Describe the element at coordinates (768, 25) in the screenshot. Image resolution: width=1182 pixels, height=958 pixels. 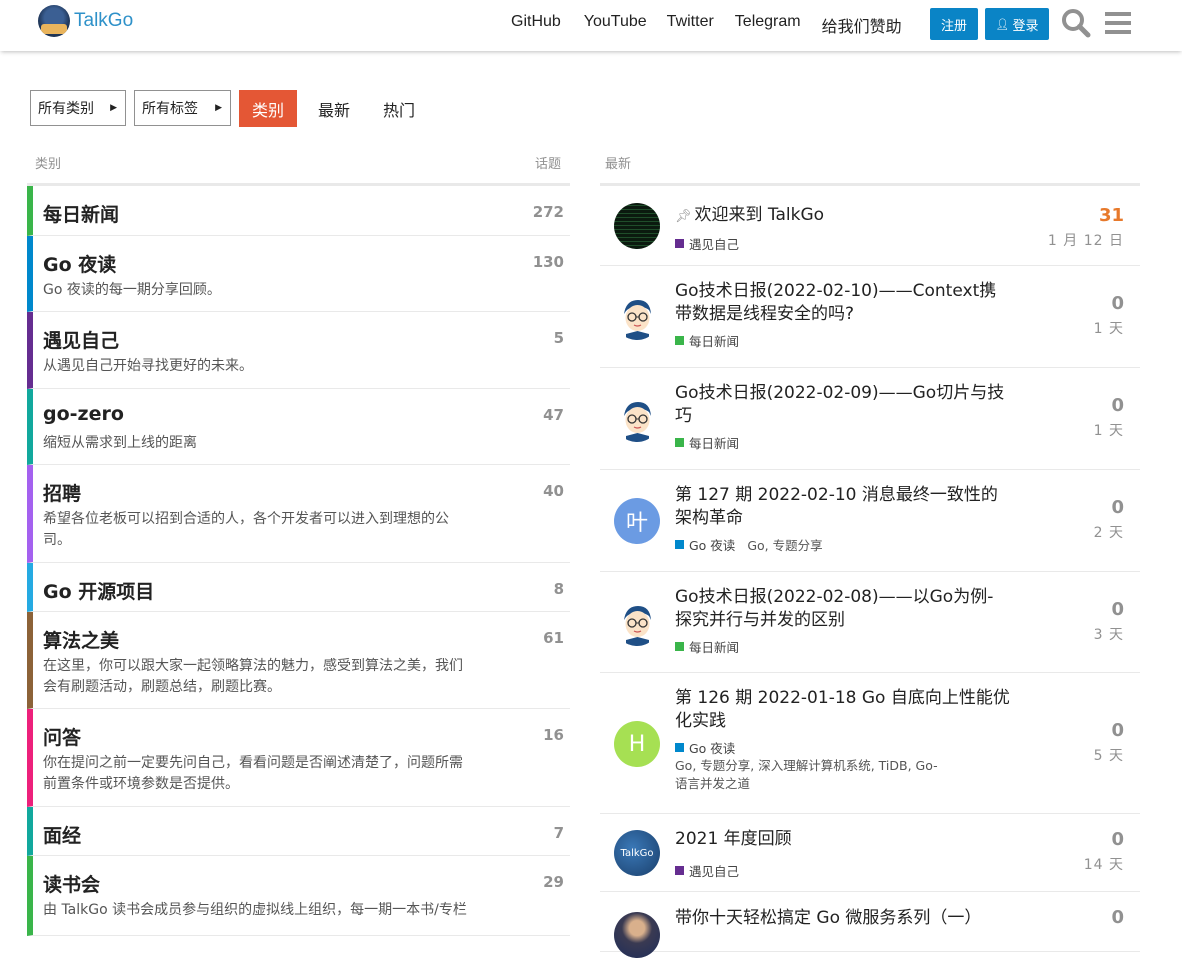
I see `nav-link-telegram: Telegram` at that location.